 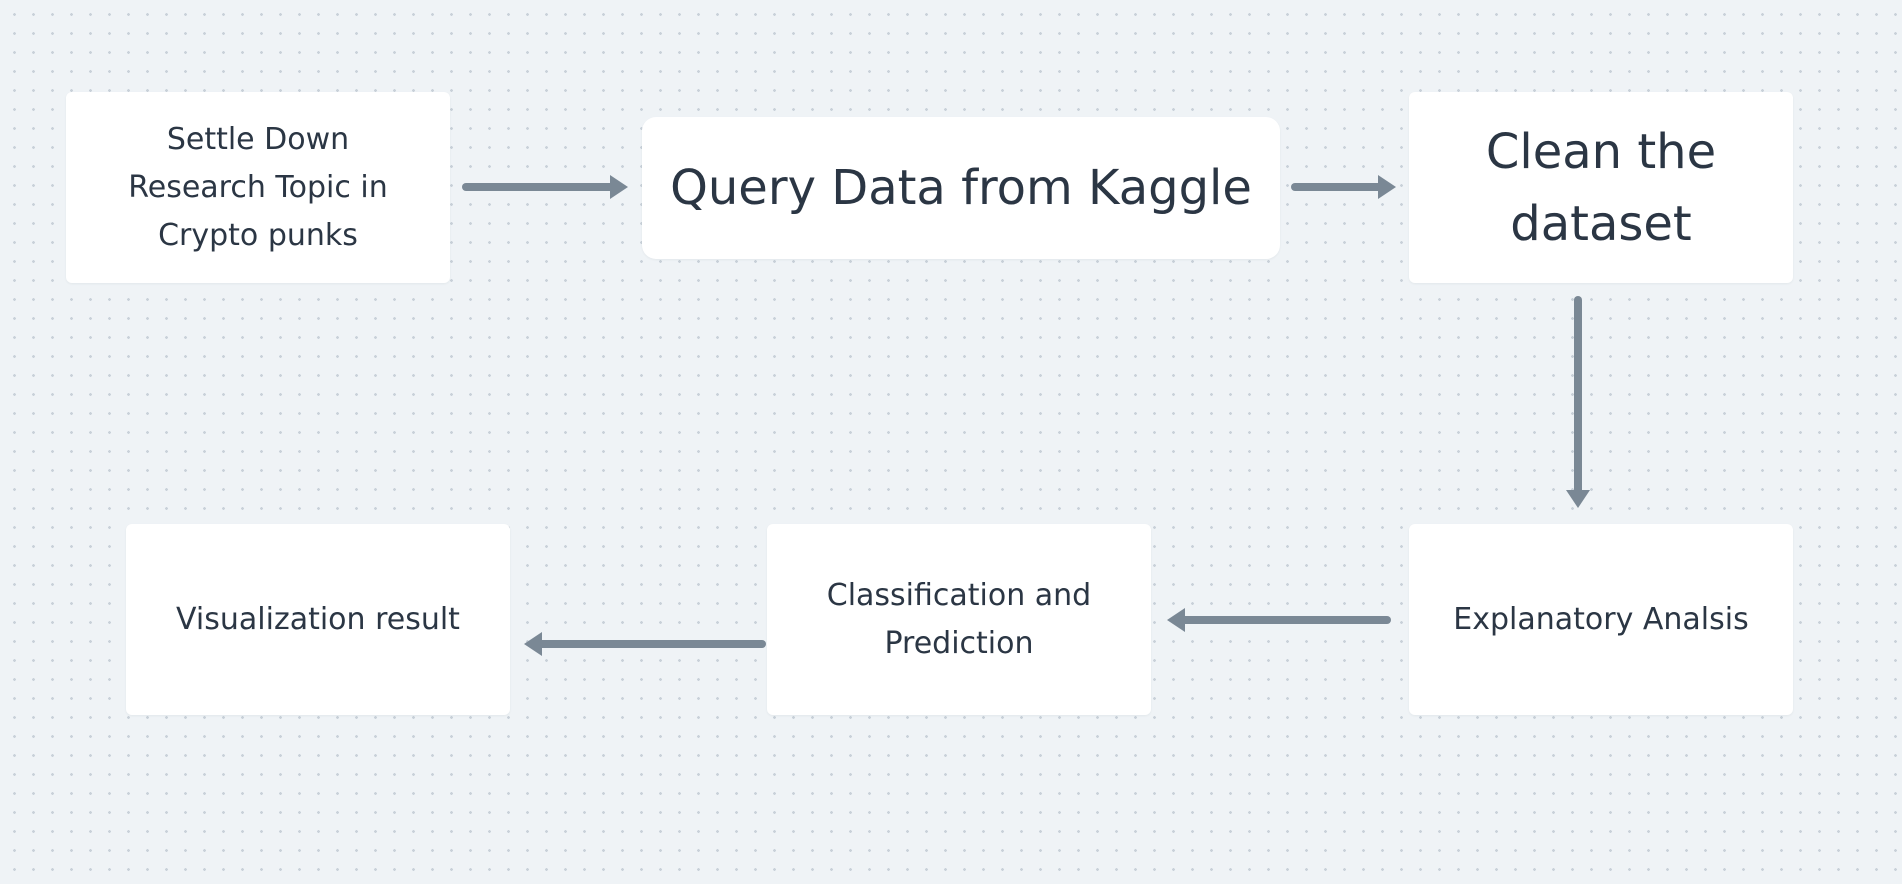 I want to click on node-clean-the-dataset: Clean the dataset, so click(x=1601, y=187).